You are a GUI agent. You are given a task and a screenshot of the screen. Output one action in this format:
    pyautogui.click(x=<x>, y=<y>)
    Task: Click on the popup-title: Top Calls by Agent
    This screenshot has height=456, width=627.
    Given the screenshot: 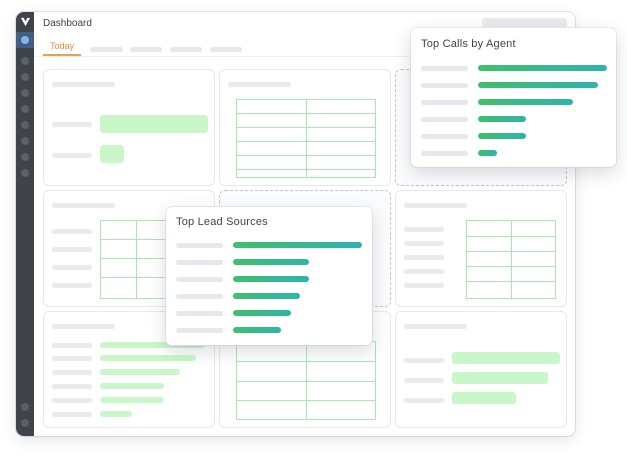 What is the action you would take?
    pyautogui.click(x=468, y=44)
    